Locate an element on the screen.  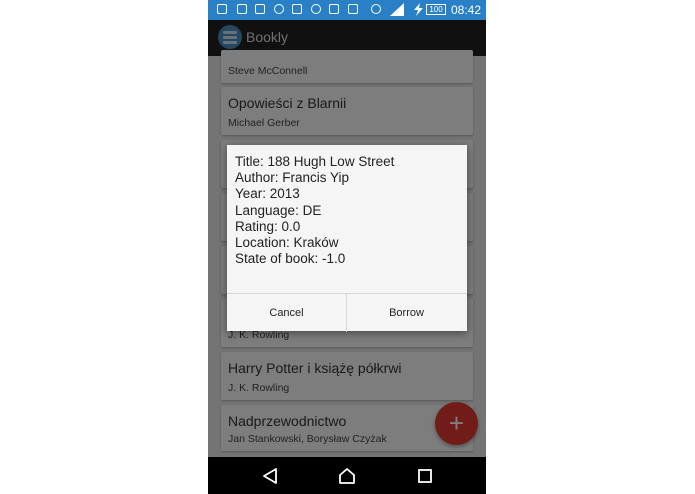
dialog-actions: Cancel Borrow is located at coordinates (347, 312).